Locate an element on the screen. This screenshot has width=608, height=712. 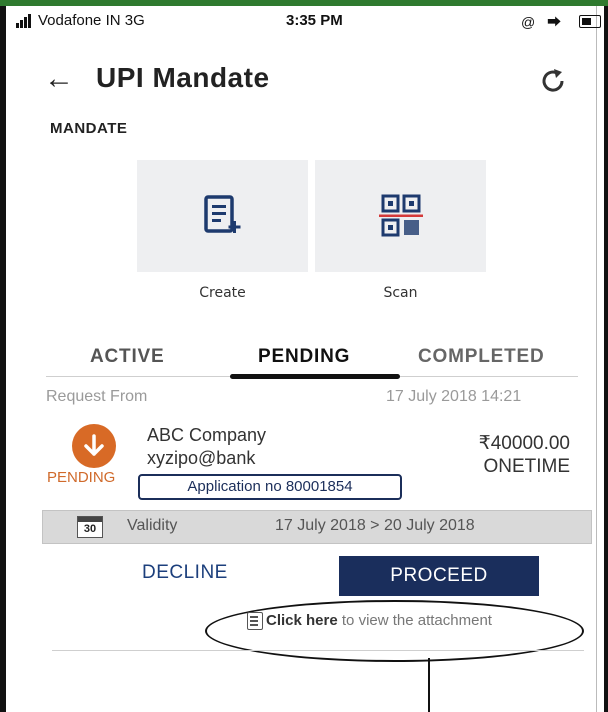
validity-label: Validity is located at coordinates (152, 525).